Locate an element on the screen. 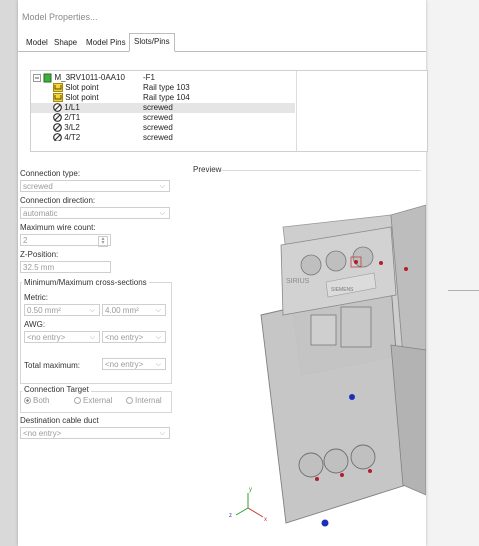  metric-min-value: 0.50 mm² is located at coordinates (44, 310).